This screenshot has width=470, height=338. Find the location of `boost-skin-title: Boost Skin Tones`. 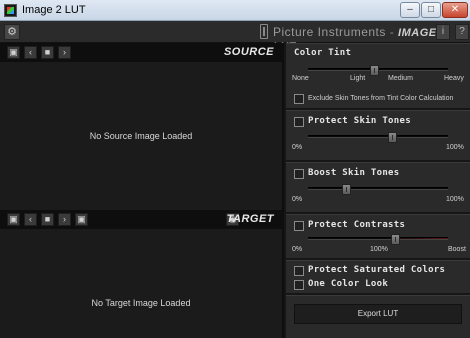

boost-skin-title: Boost Skin Tones is located at coordinates (354, 173).